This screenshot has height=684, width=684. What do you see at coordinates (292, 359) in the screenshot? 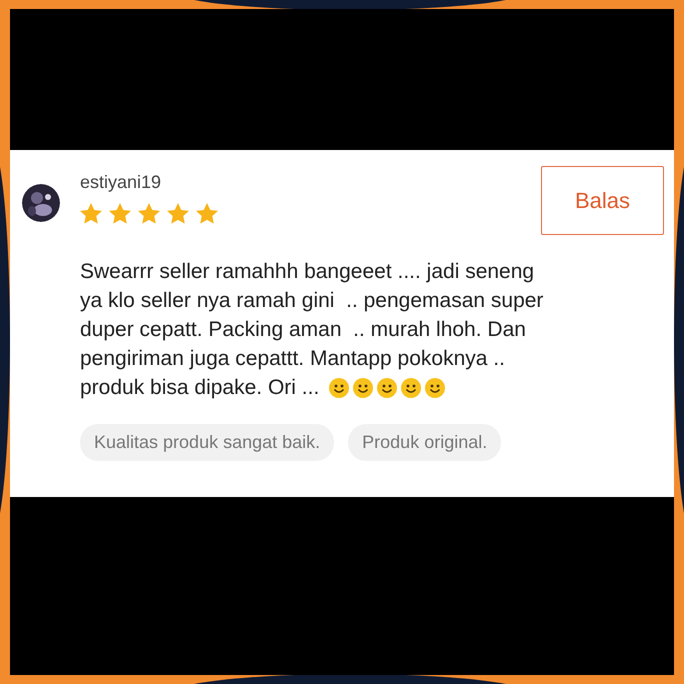
I see `review-text-line: pengiriman juga cepattt. Mantapp pokoknya ..` at bounding box center [292, 359].